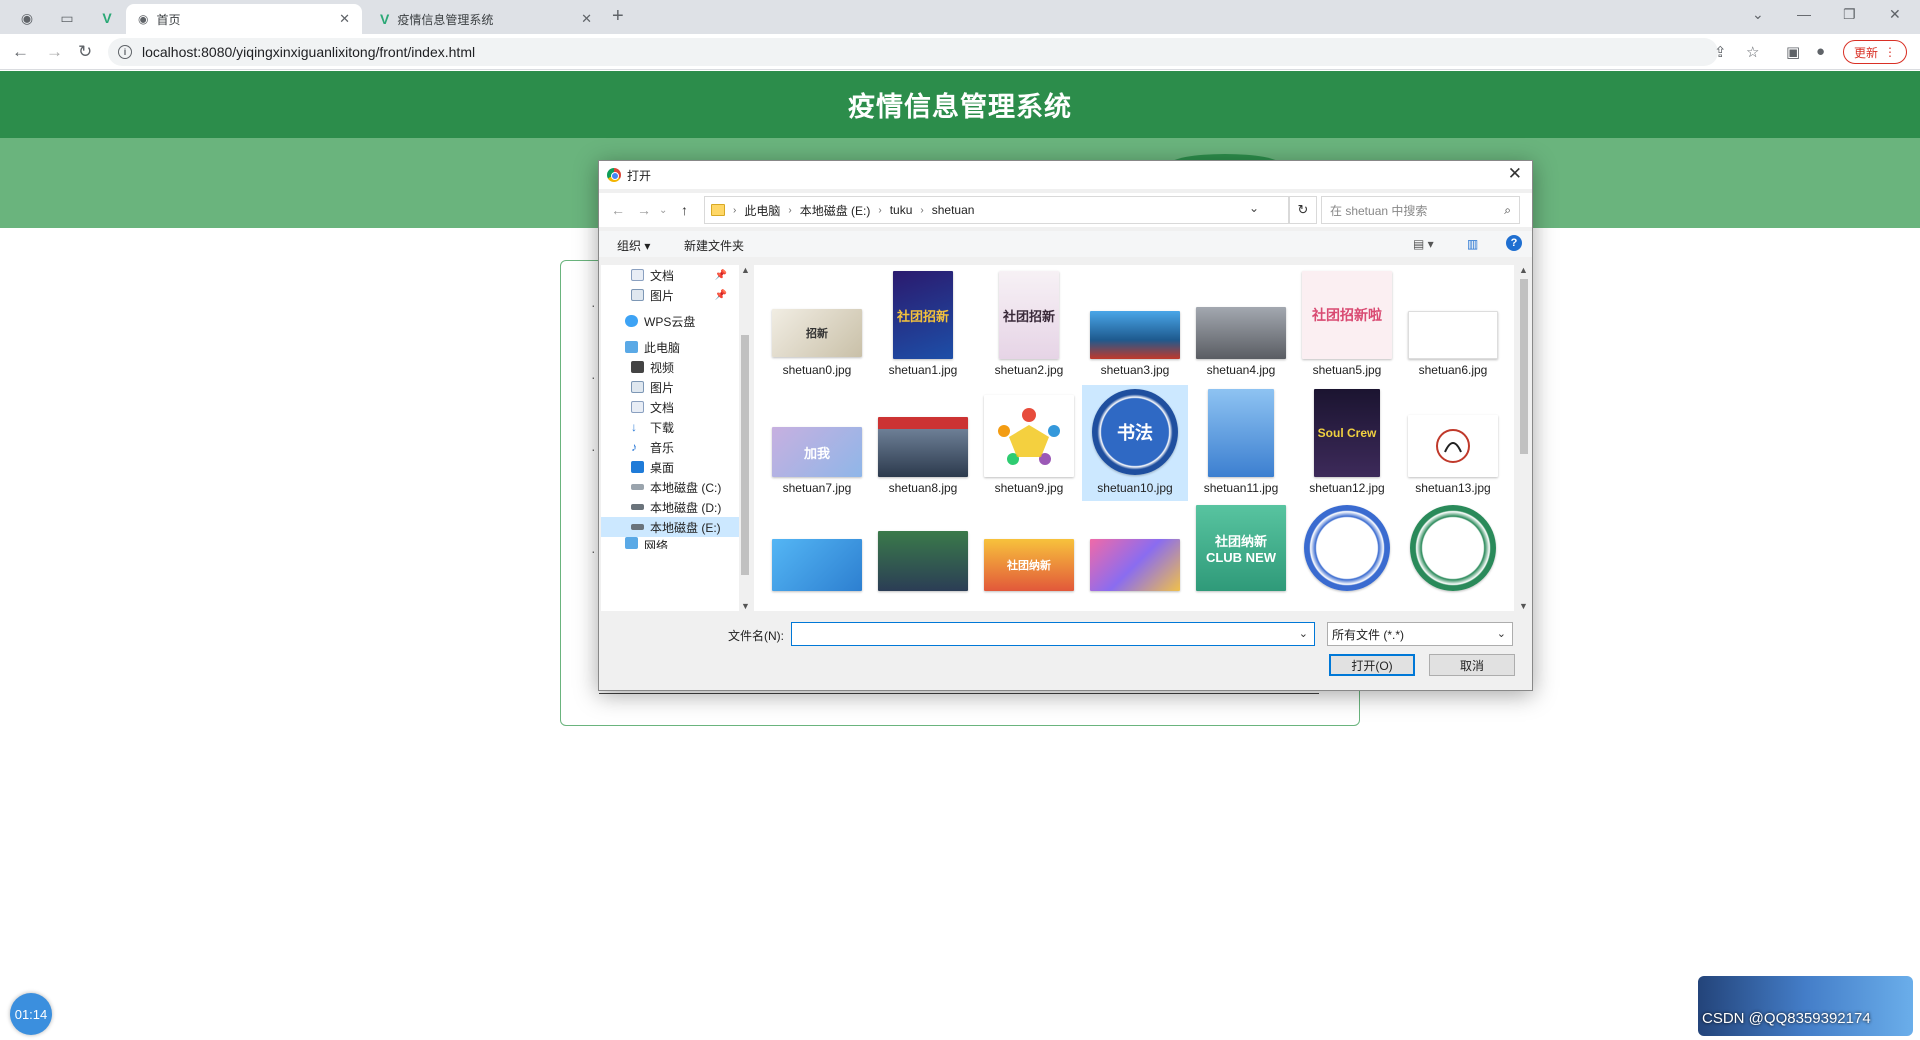 The image size is (1920, 1040). What do you see at coordinates (1875, 52) in the screenshot?
I see `update-button: 更新 ⋮` at bounding box center [1875, 52].